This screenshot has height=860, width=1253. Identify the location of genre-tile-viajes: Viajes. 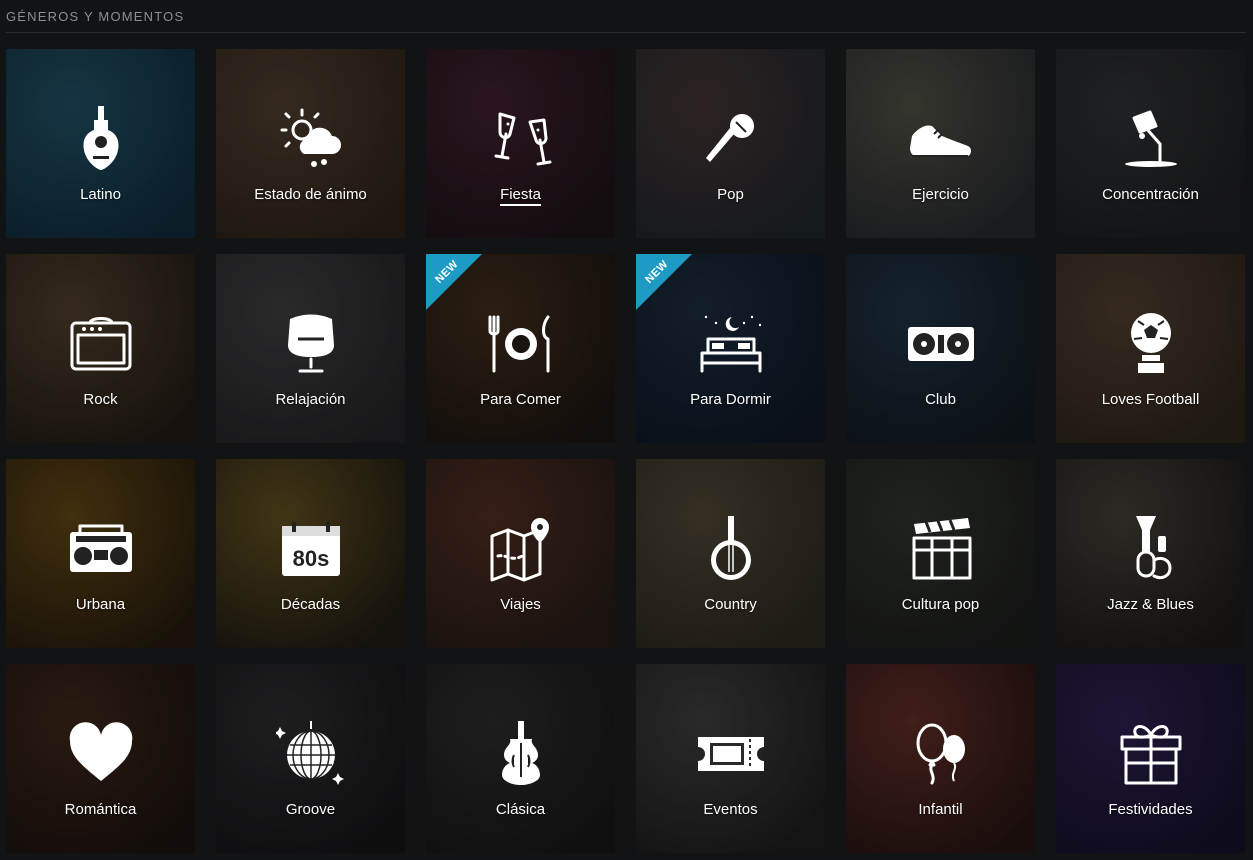
(520, 553).